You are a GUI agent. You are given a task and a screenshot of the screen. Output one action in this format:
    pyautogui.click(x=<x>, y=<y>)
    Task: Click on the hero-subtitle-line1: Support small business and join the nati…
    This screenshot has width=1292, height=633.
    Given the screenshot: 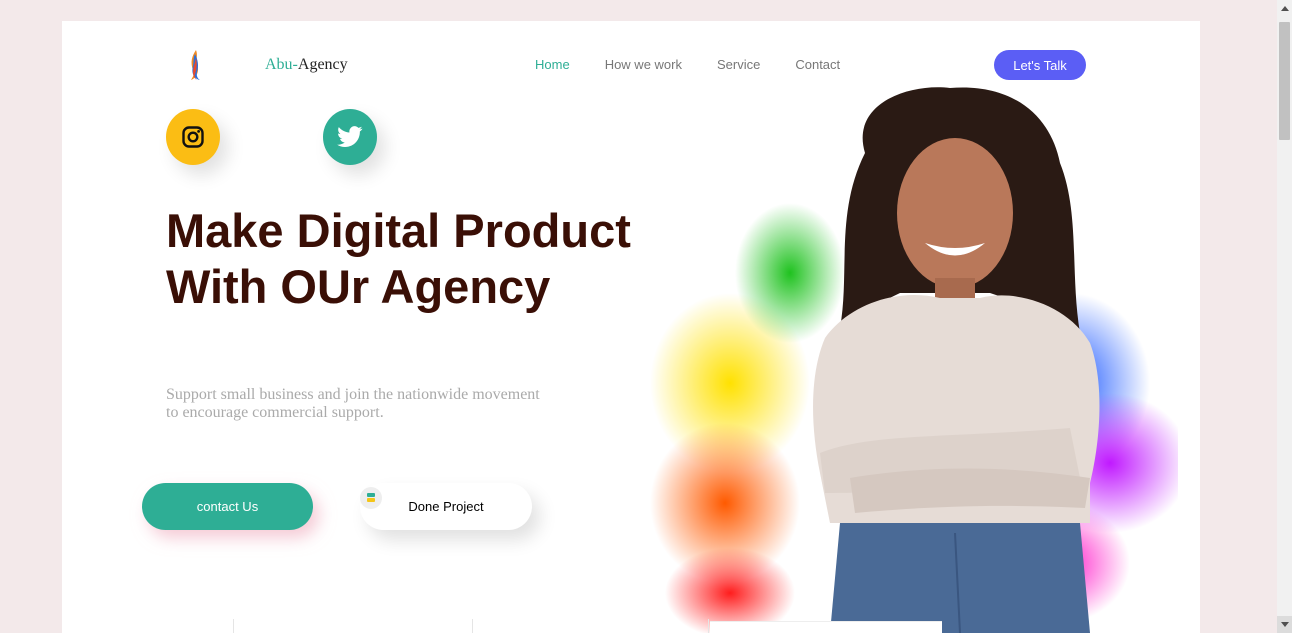 What is the action you would take?
    pyautogui.click(x=353, y=394)
    